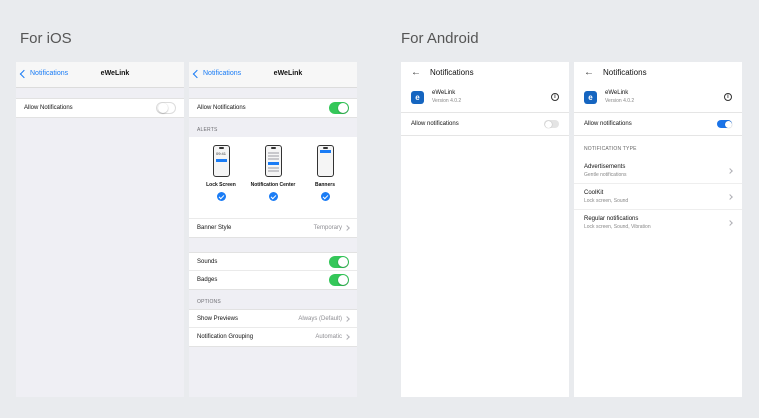 This screenshot has height=418, width=759. Describe the element at coordinates (221, 185) in the screenshot. I see `alert-label: Lock Screen` at that location.